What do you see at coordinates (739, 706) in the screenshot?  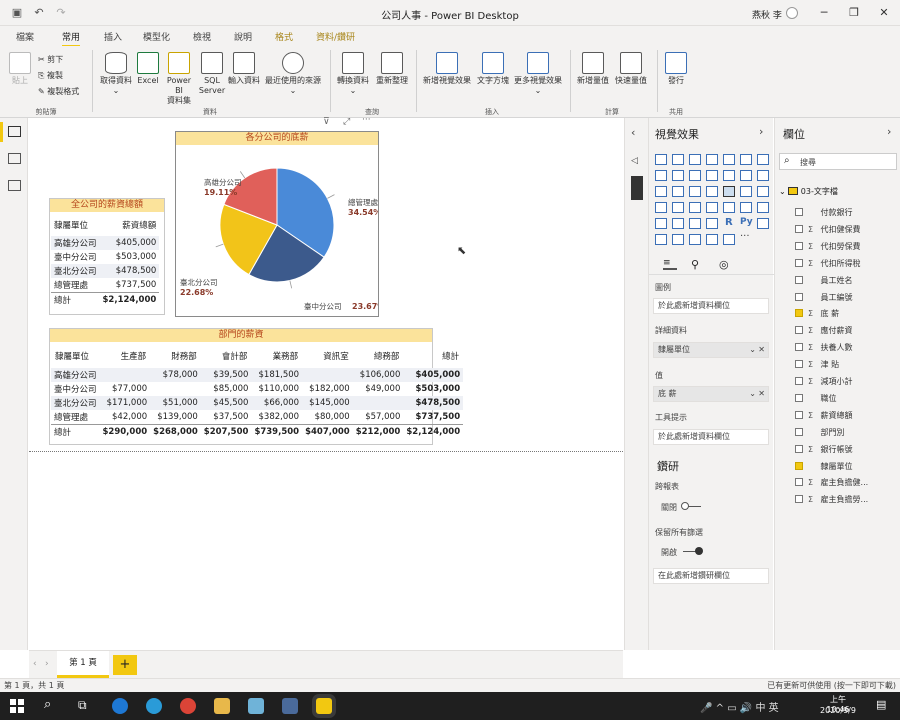 I see `system-tray-icons: 🎤 ^ ▭ 🔊 中 英` at bounding box center [739, 706].